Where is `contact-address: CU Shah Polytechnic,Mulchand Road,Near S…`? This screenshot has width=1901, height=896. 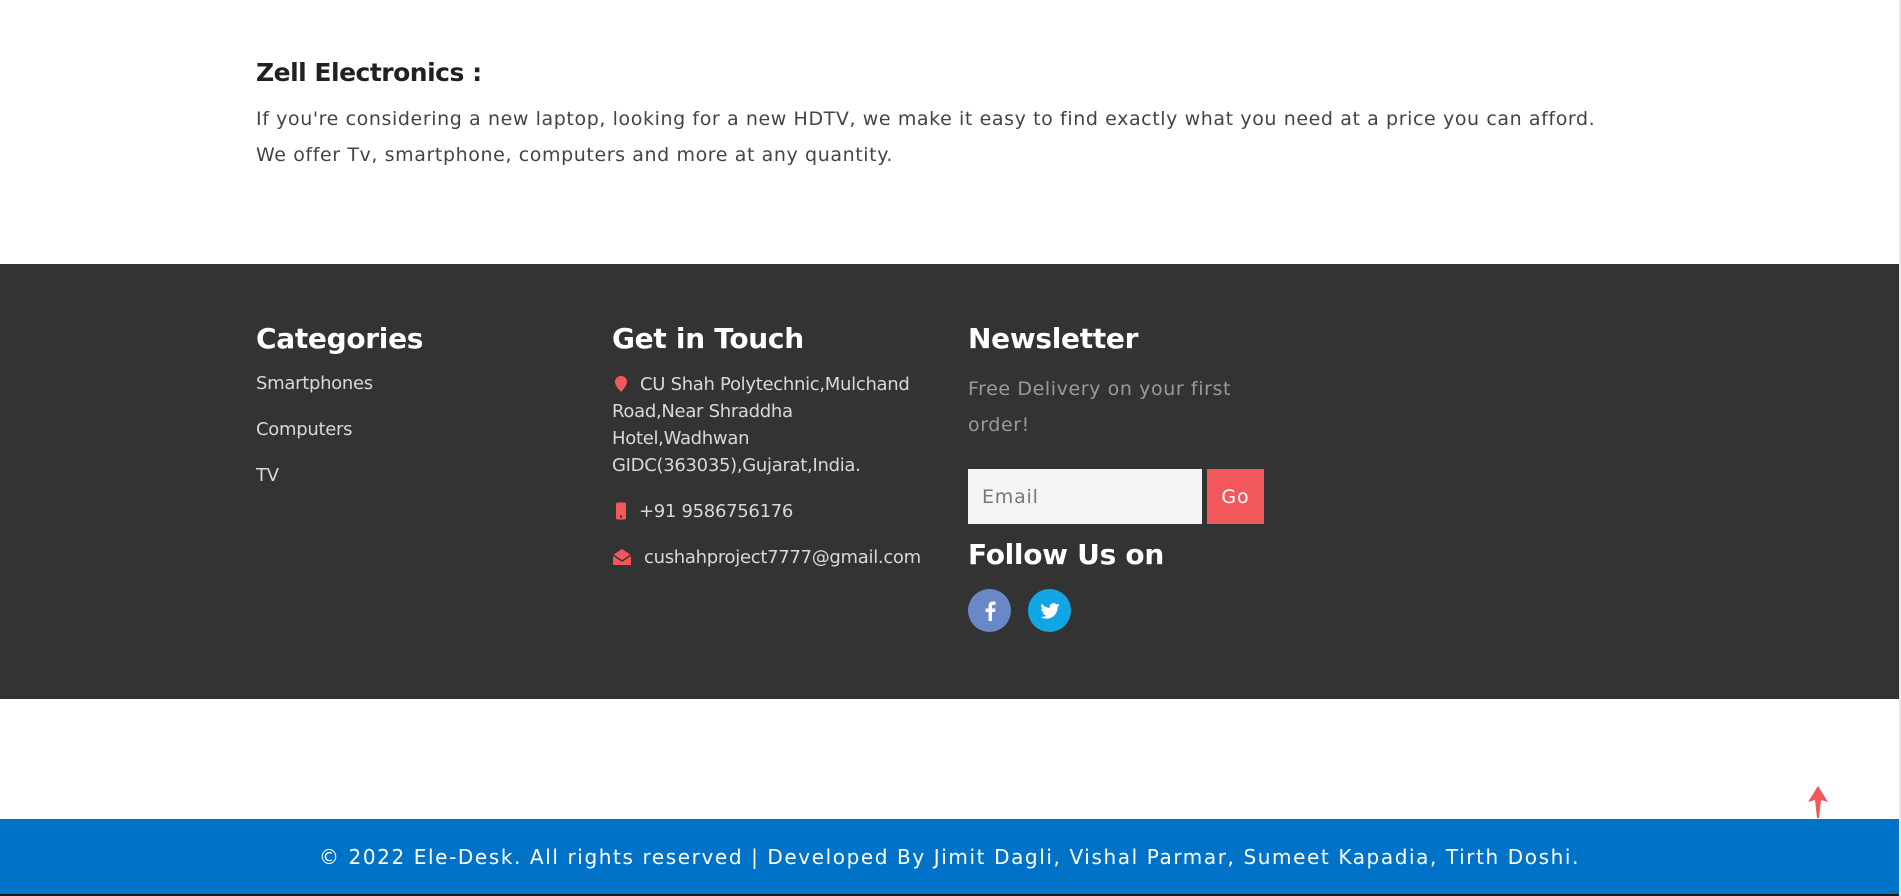 contact-address: CU Shah Polytechnic,Mulchand Road,Near S… is located at coordinates (772, 425).